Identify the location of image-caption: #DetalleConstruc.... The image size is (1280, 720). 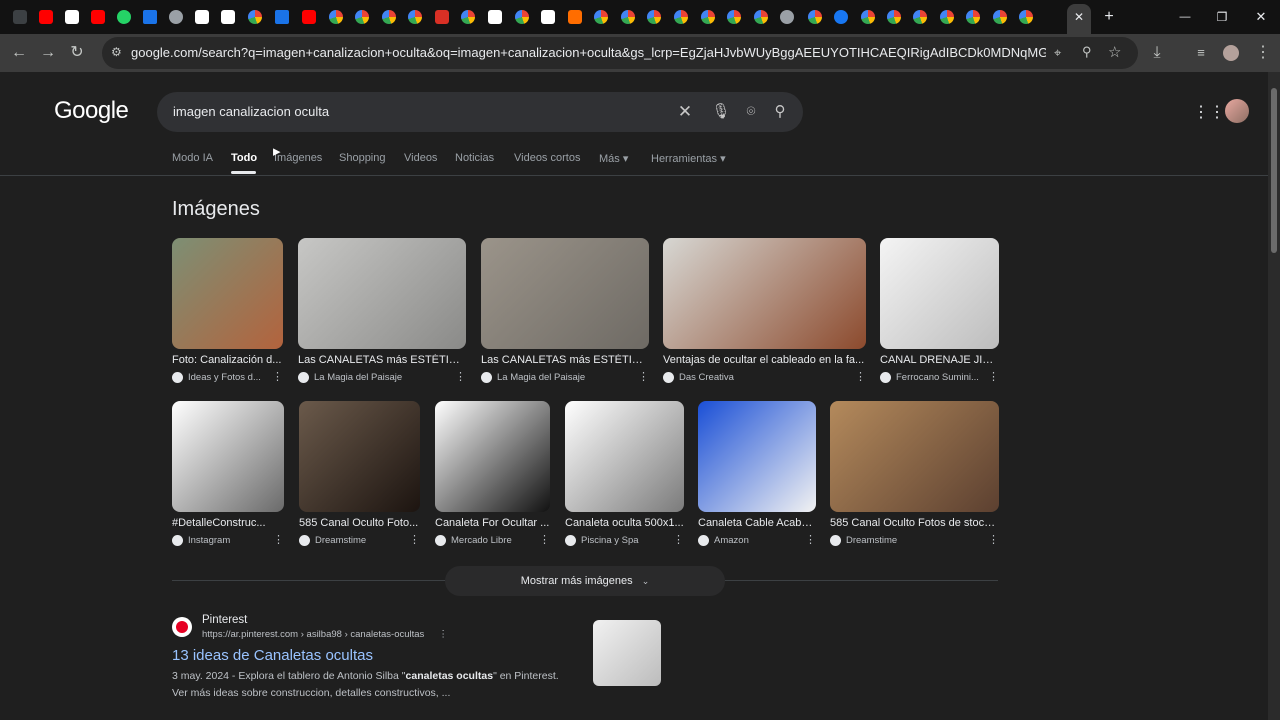
(228, 523).